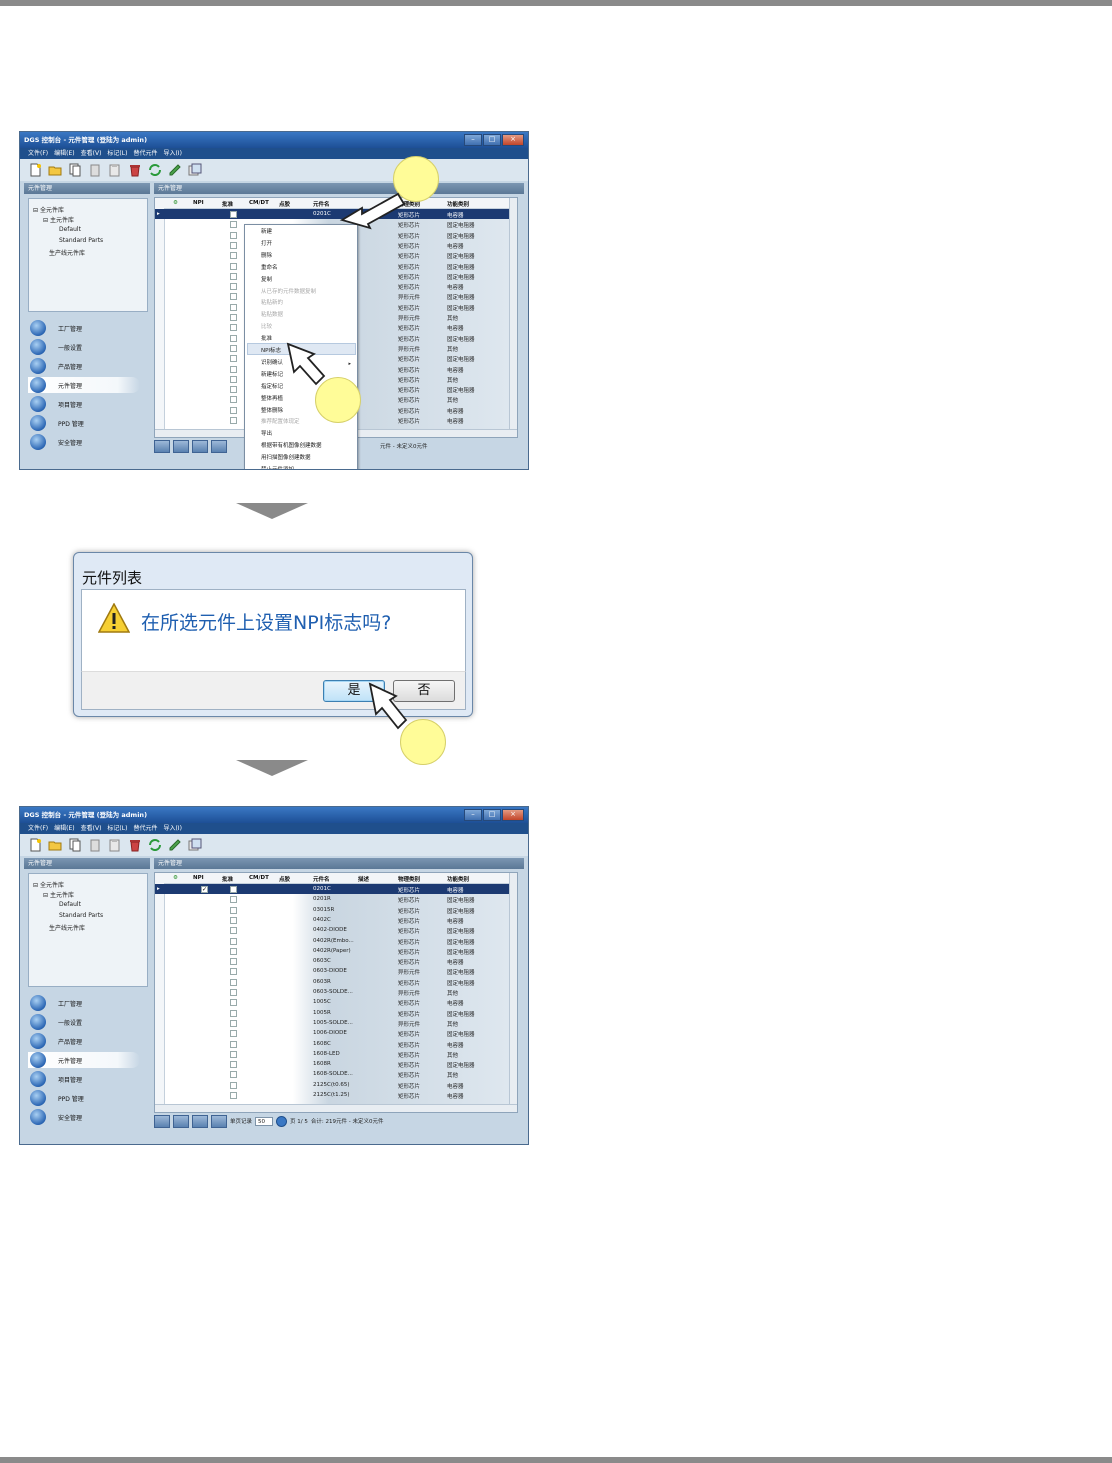  Describe the element at coordinates (336, 1044) in the screenshot. I see `table-row: 1608C 矩形芯片 电容器` at that location.